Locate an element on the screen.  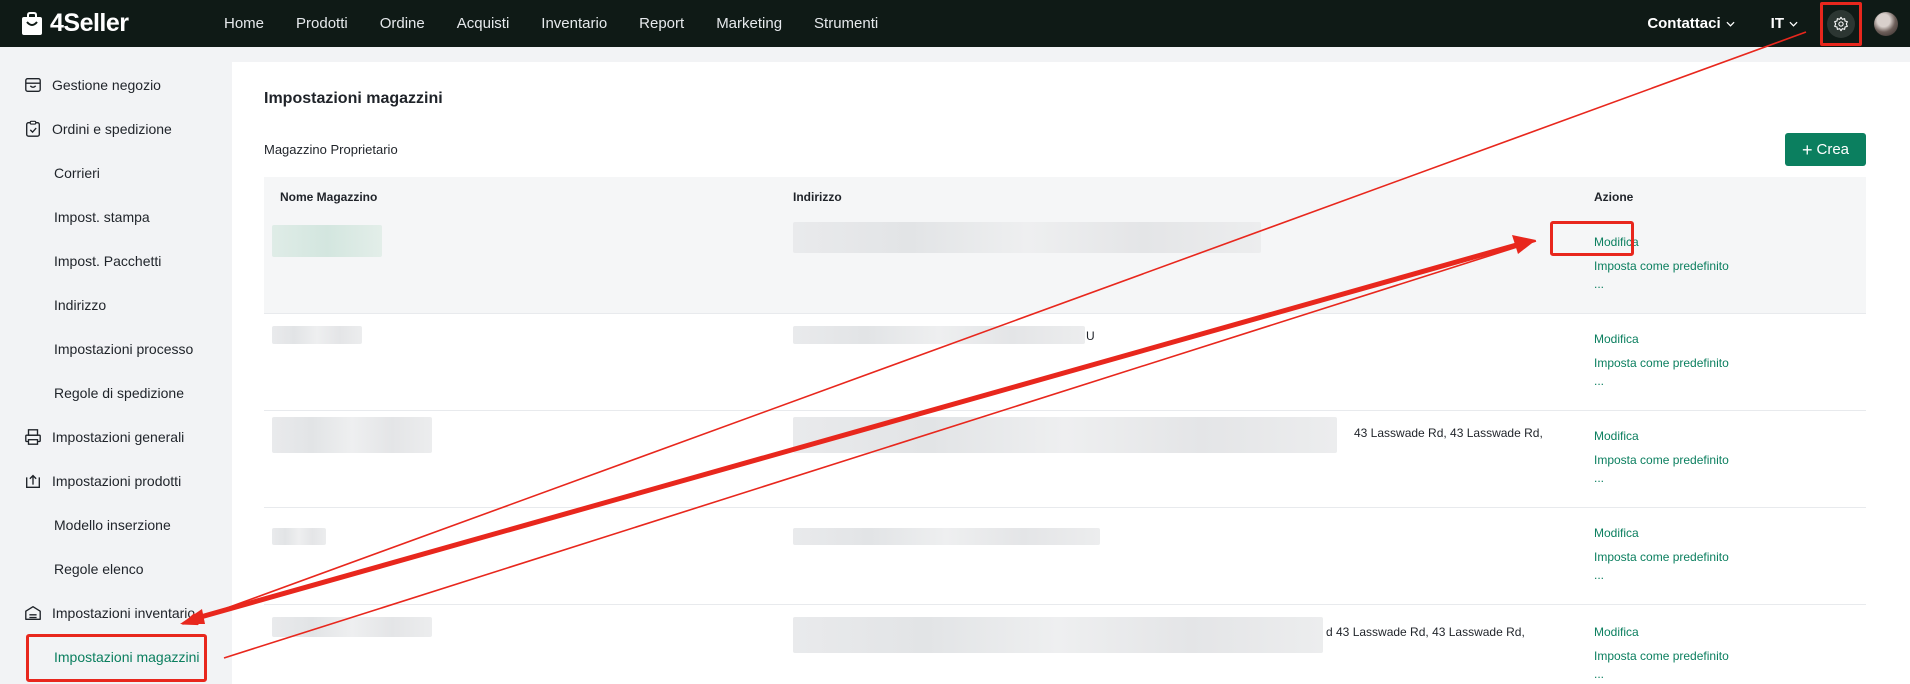
nav-acquisti: Acquisti is located at coordinates (483, 23).